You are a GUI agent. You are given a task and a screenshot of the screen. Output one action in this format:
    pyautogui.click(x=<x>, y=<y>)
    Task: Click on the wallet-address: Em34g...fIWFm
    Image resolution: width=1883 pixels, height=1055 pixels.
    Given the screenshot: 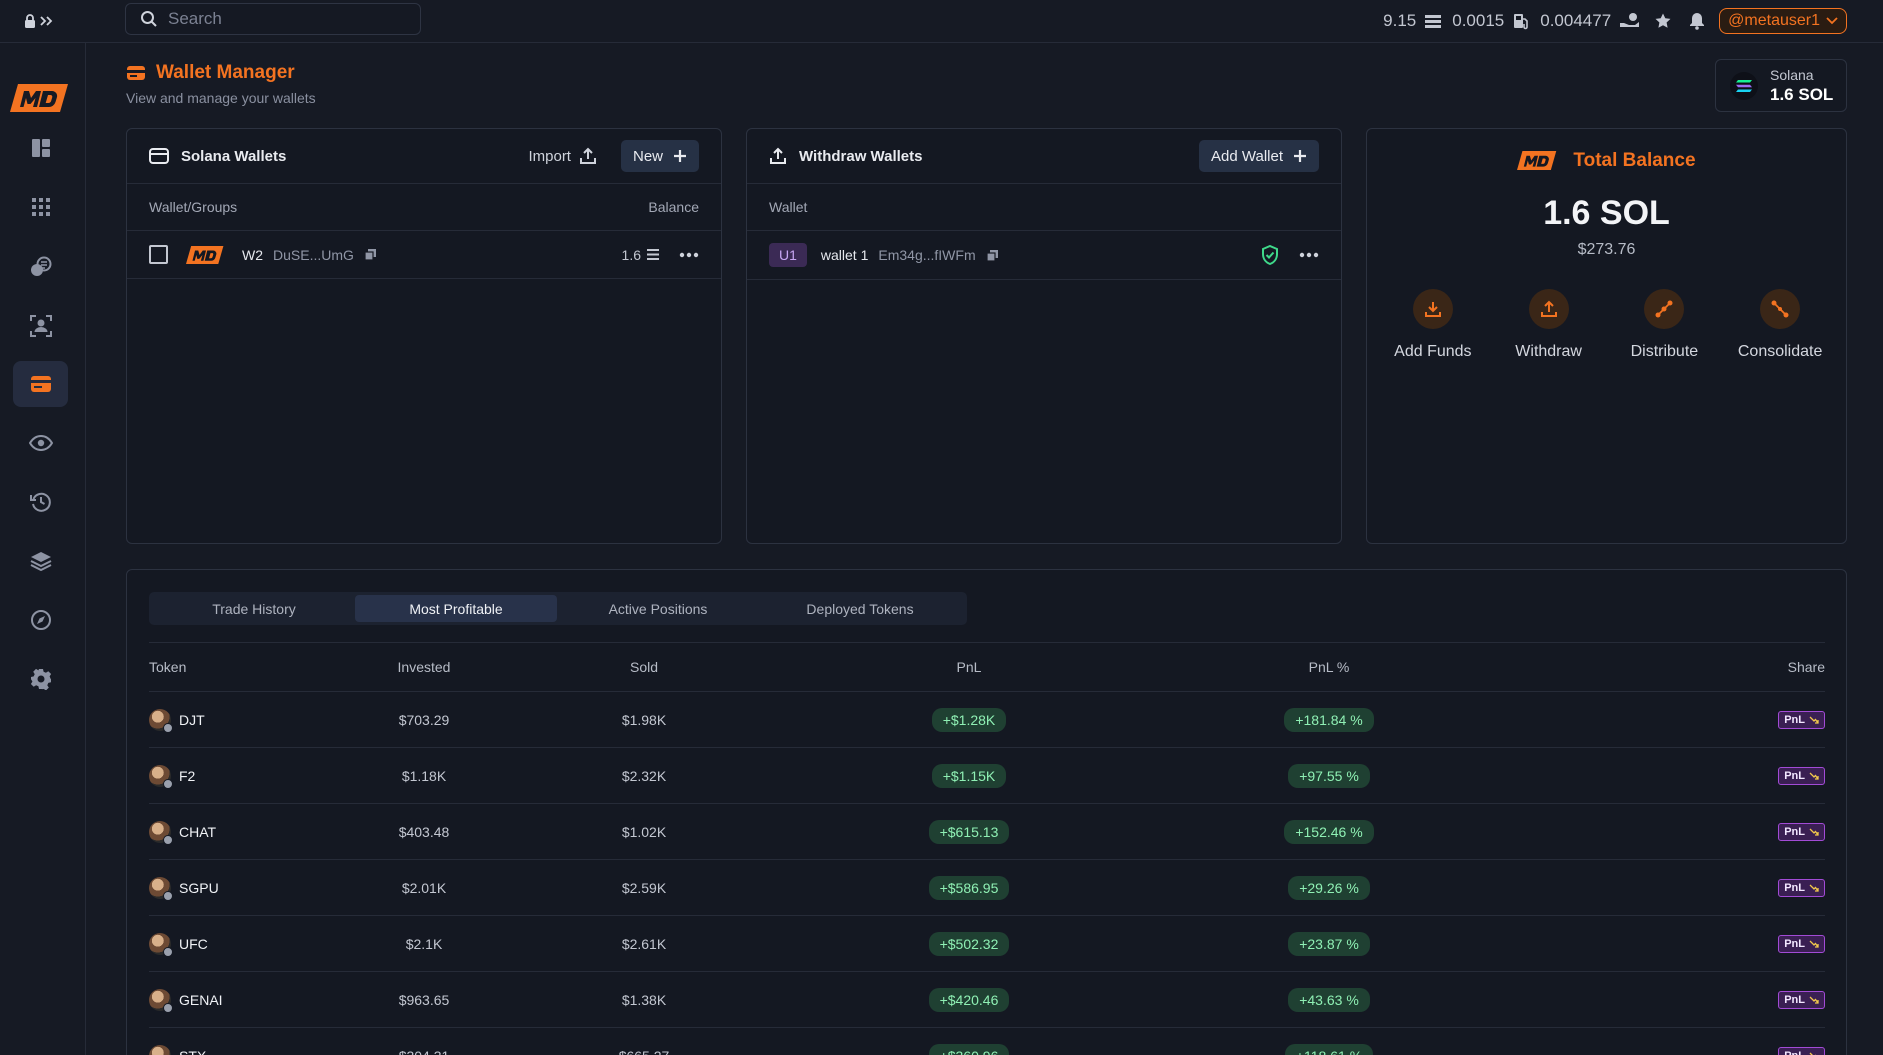 What is the action you would take?
    pyautogui.click(x=927, y=255)
    